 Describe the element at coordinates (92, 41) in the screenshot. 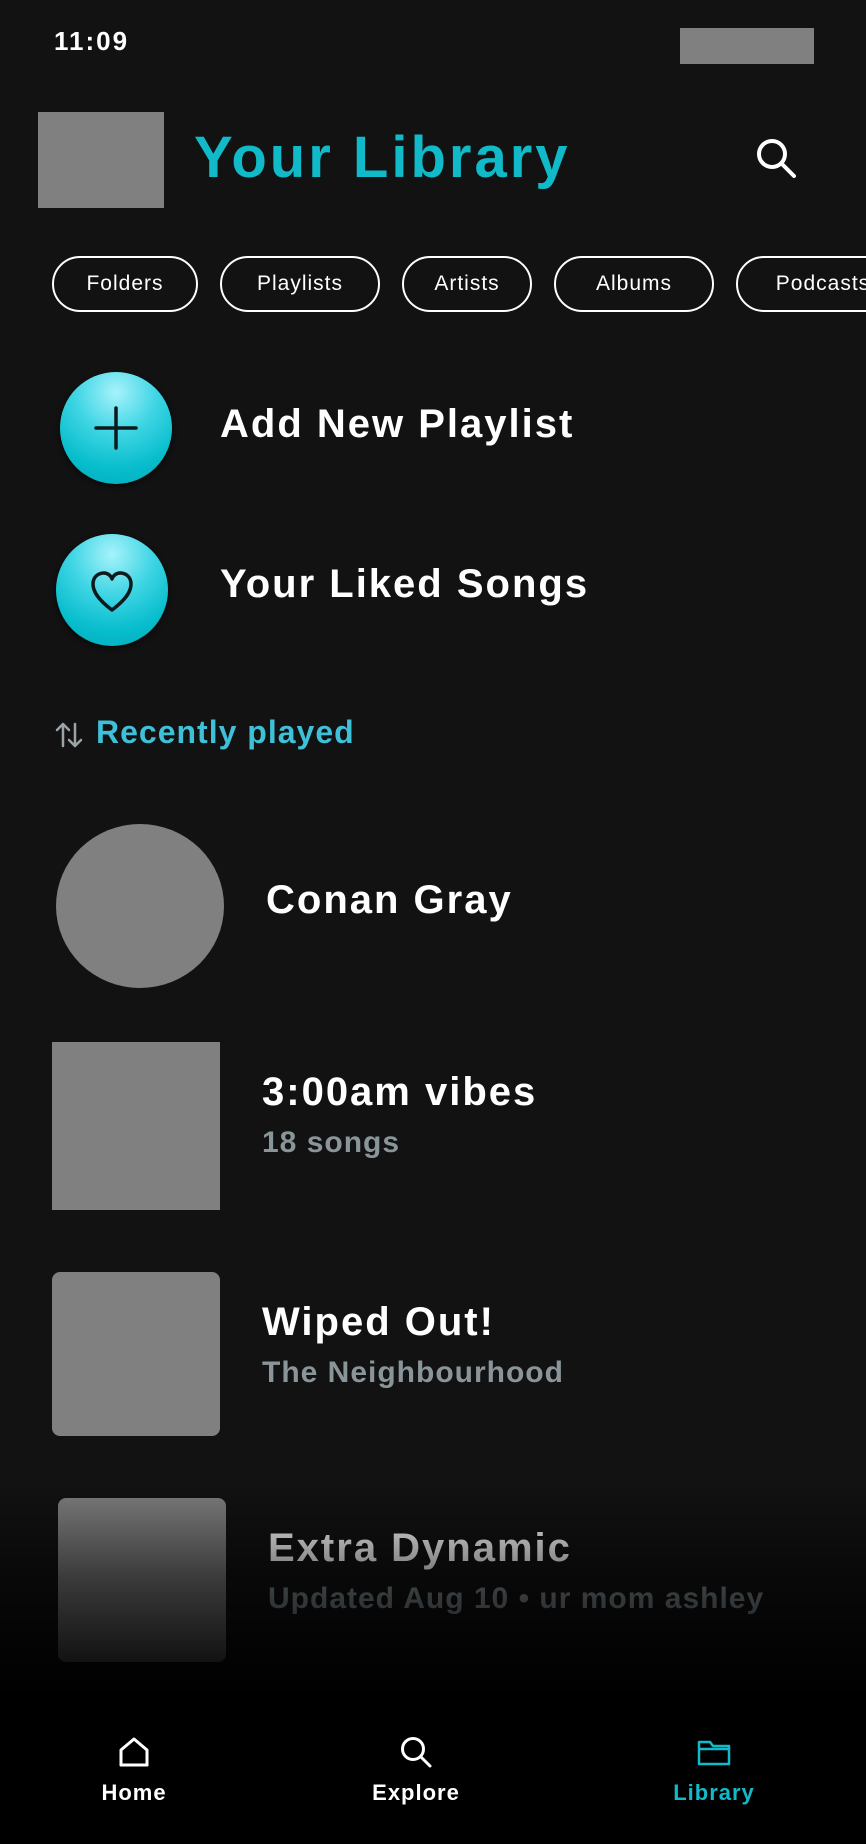

I see `status-time: 11:09` at that location.